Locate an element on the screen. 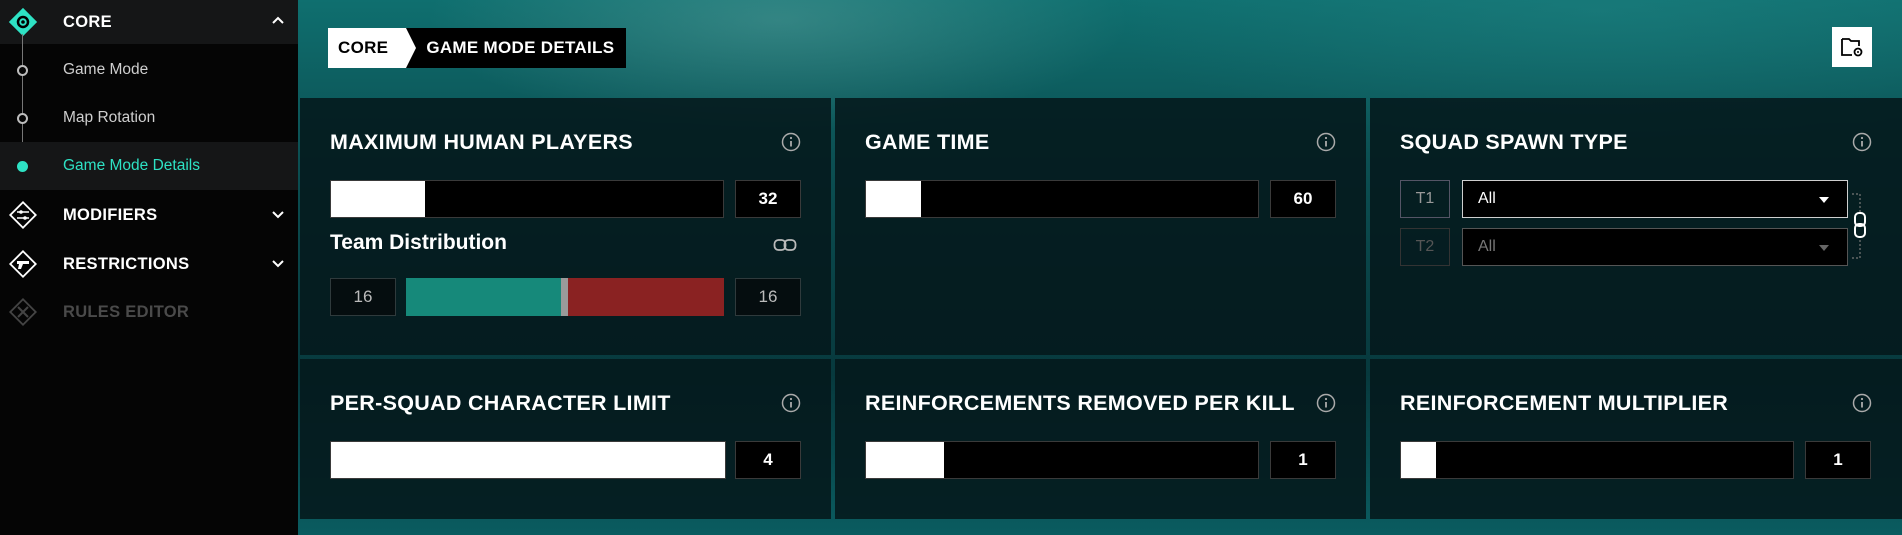  panel-title: REINFORCEMENT MULTIPLIER is located at coordinates (1564, 403).